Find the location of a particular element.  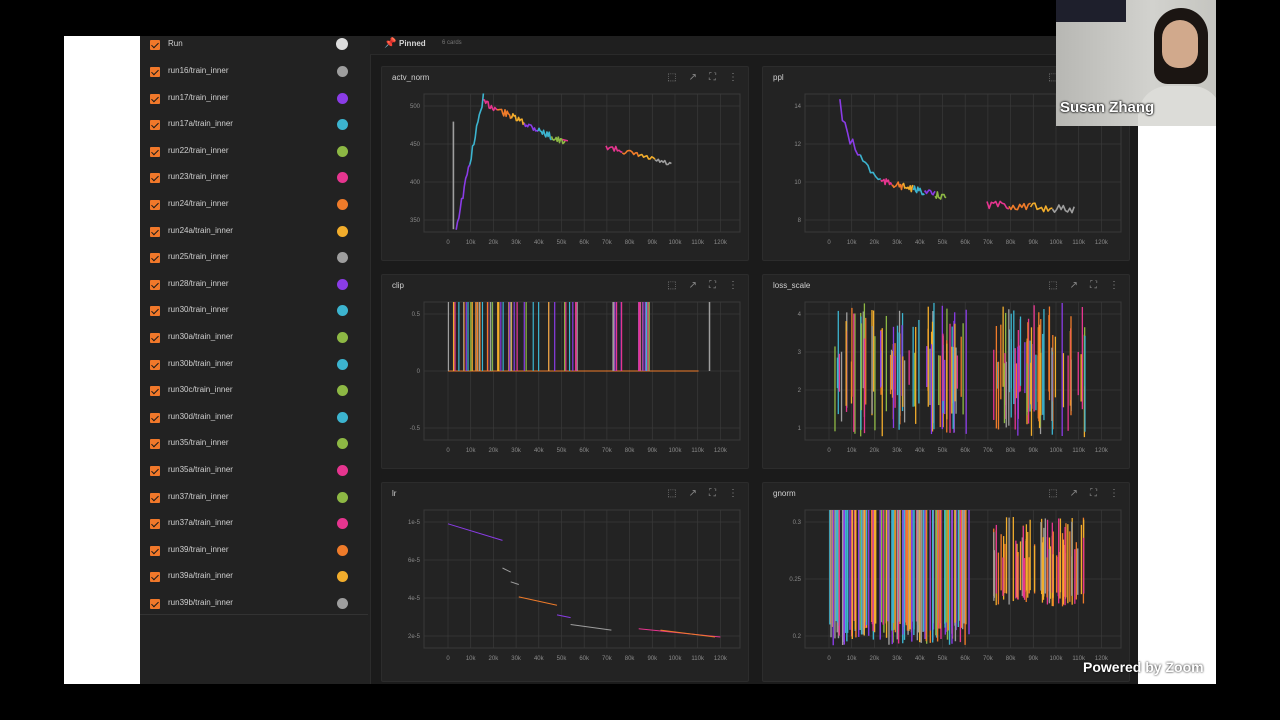

run-row: run17/train_inner is located at coordinates (255, 100).